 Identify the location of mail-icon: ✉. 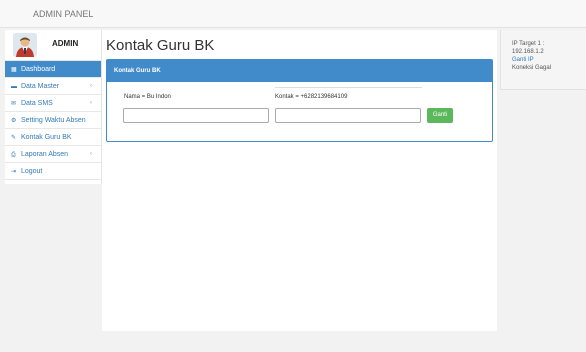
(14, 104).